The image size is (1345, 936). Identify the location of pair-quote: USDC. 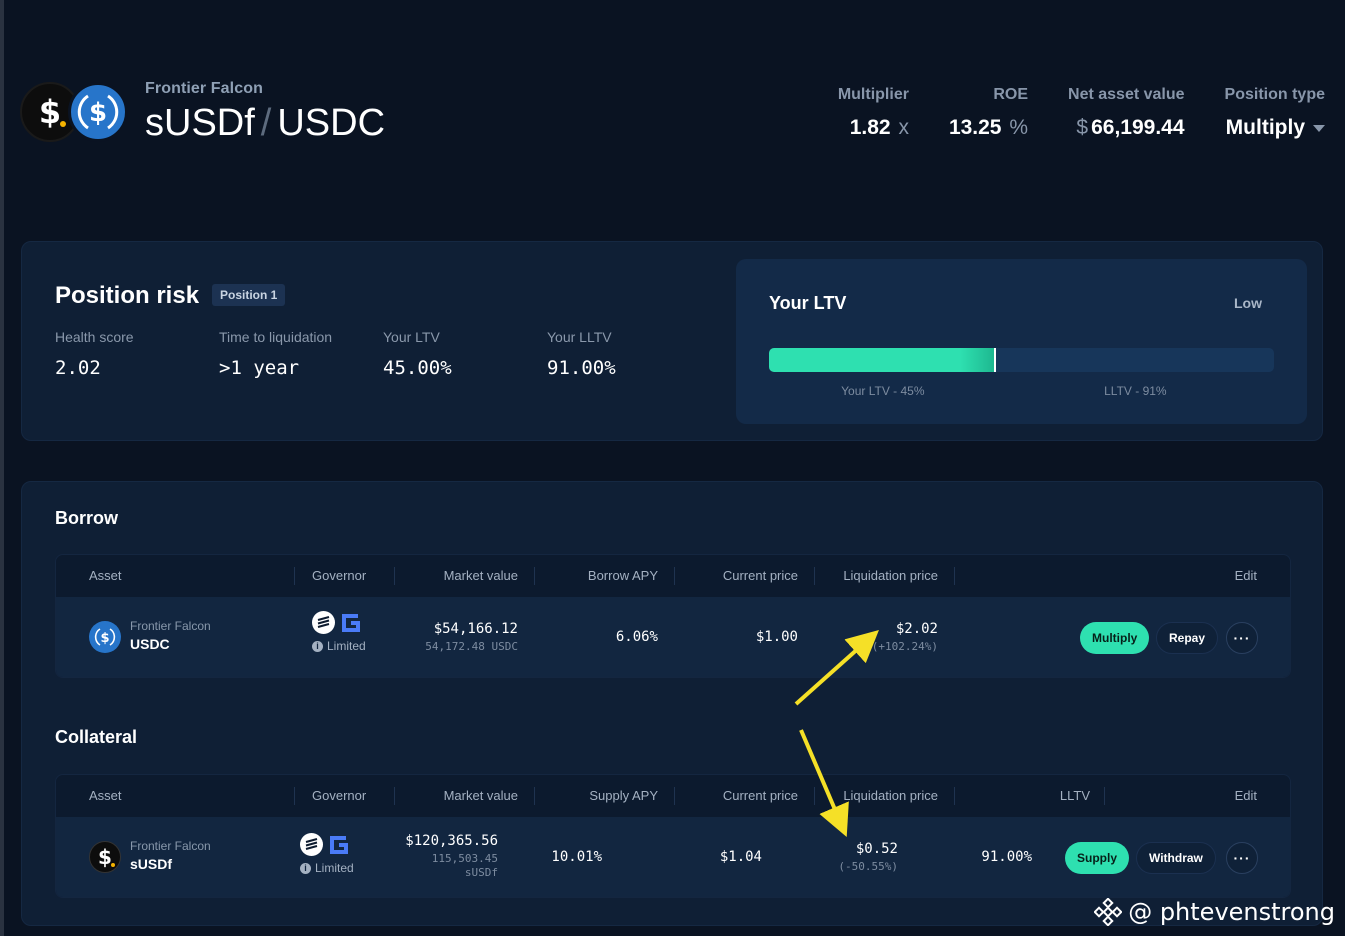
(331, 123).